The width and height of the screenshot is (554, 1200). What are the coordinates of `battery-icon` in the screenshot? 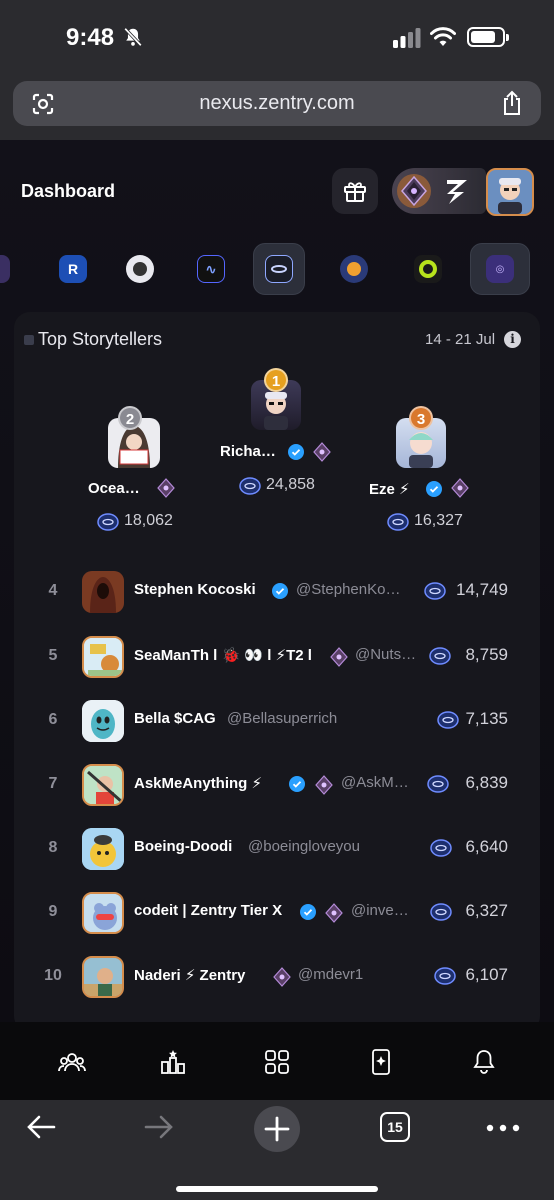 It's located at (488, 37).